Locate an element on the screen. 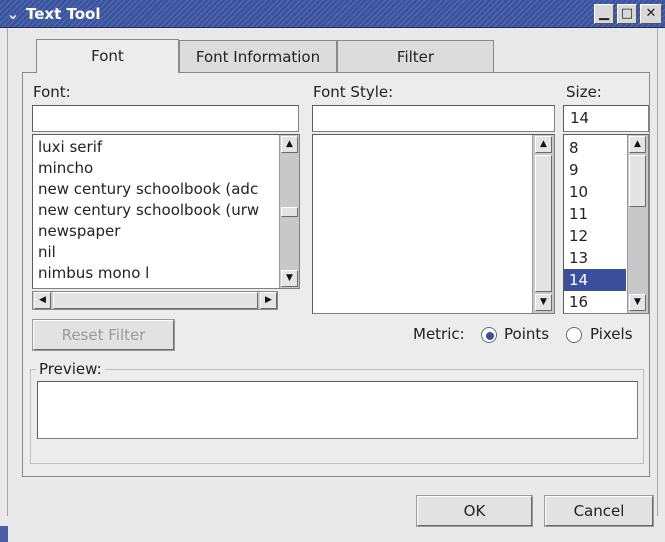 The height and width of the screenshot is (542, 665). list-item: luxi serif is located at coordinates (155, 147).